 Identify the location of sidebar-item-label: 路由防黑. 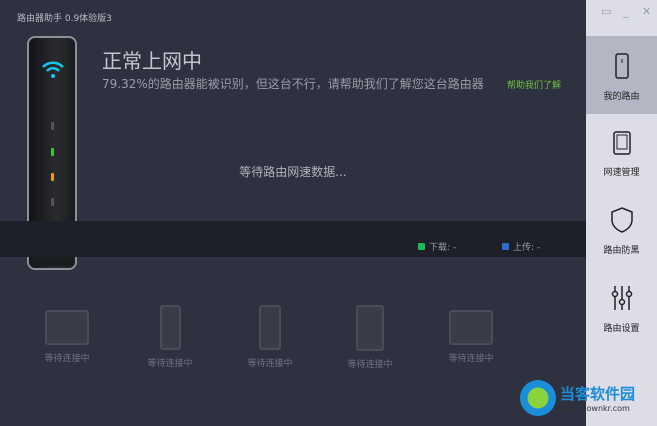
(621, 251).